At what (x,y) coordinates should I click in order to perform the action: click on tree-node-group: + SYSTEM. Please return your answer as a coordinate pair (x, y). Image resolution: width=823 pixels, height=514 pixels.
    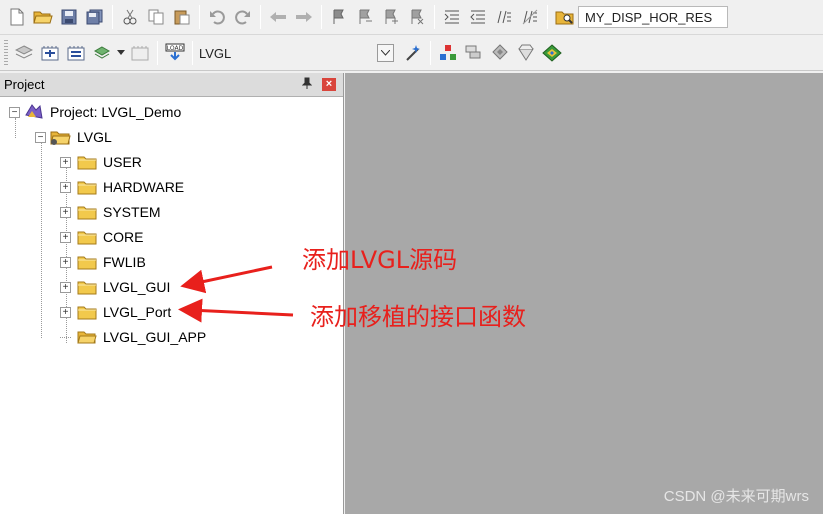
    Looking at the image, I should click on (110, 212).